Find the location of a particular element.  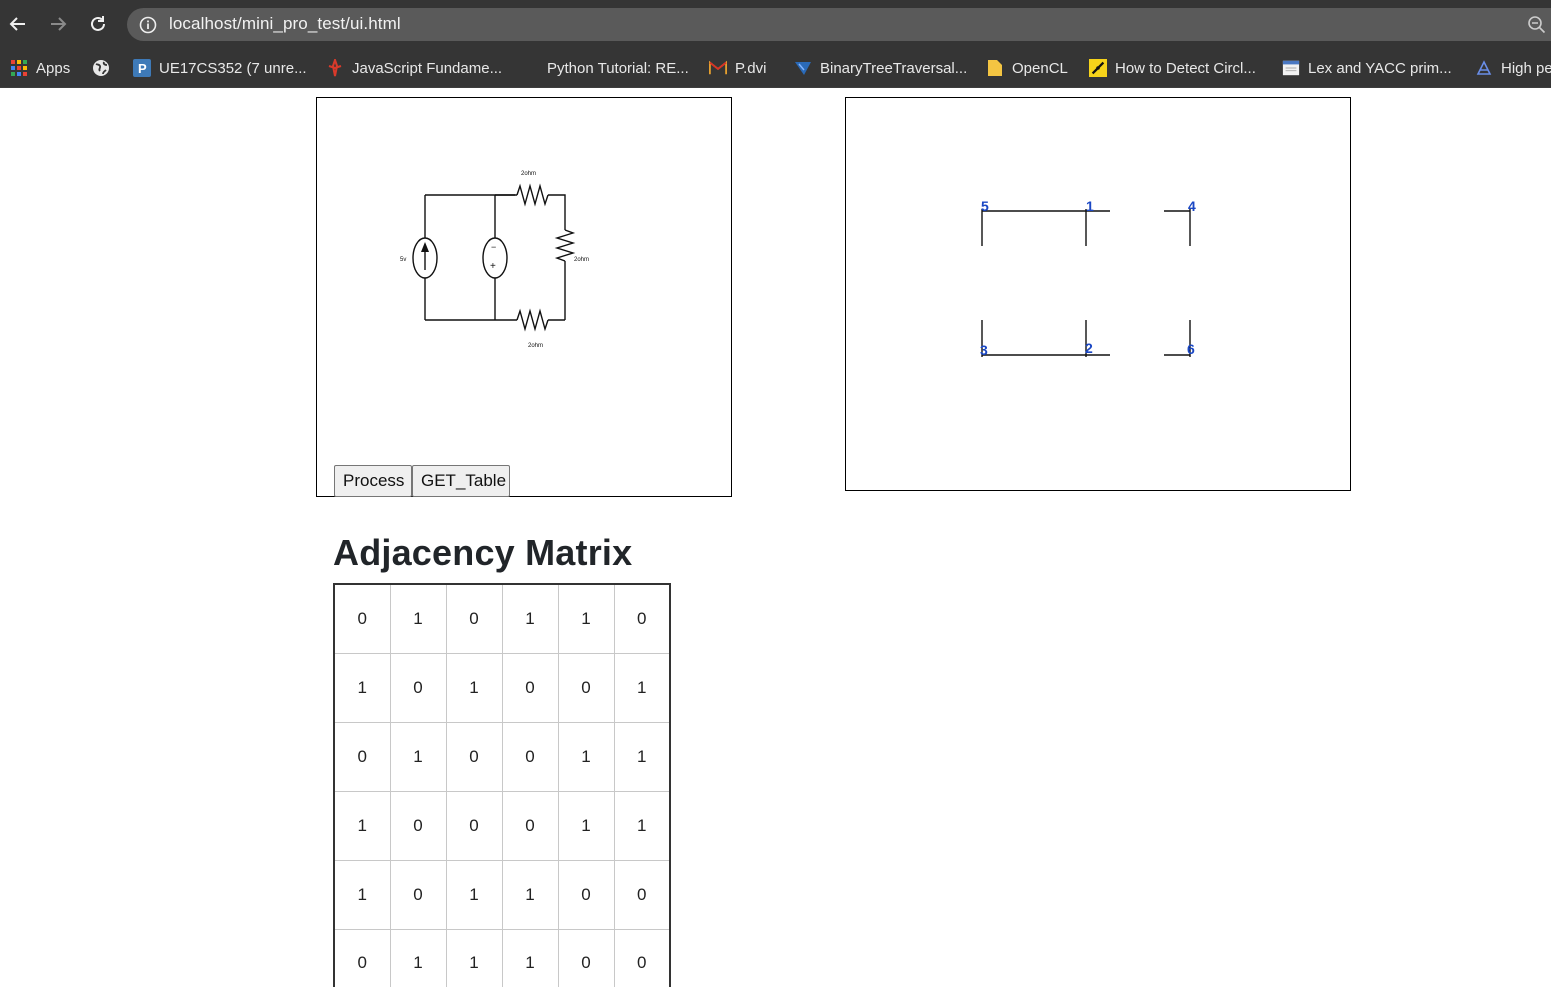

js-icon is located at coordinates (335, 68).